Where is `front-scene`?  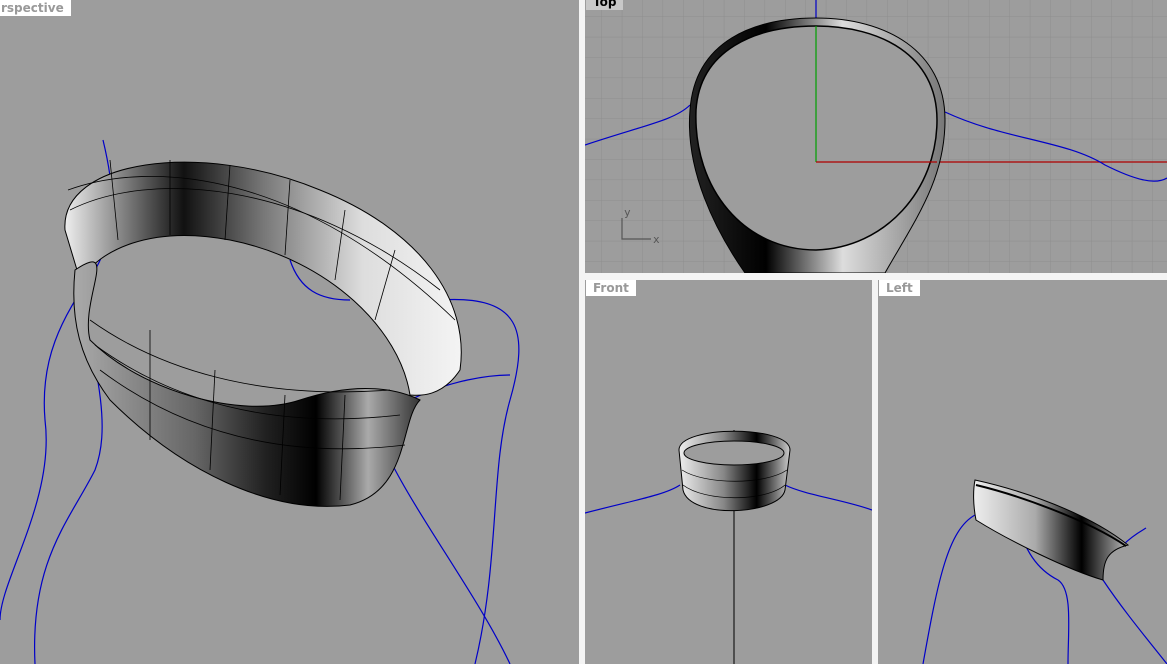
front-scene is located at coordinates (728, 547).